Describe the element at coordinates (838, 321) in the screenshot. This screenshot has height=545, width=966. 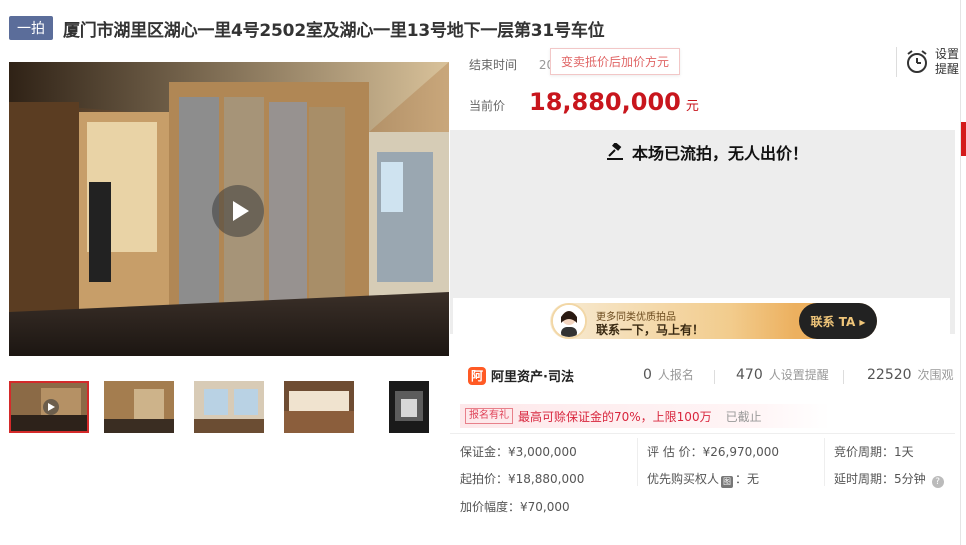
I see `contact-ta-button: 联系 TA ▸` at that location.